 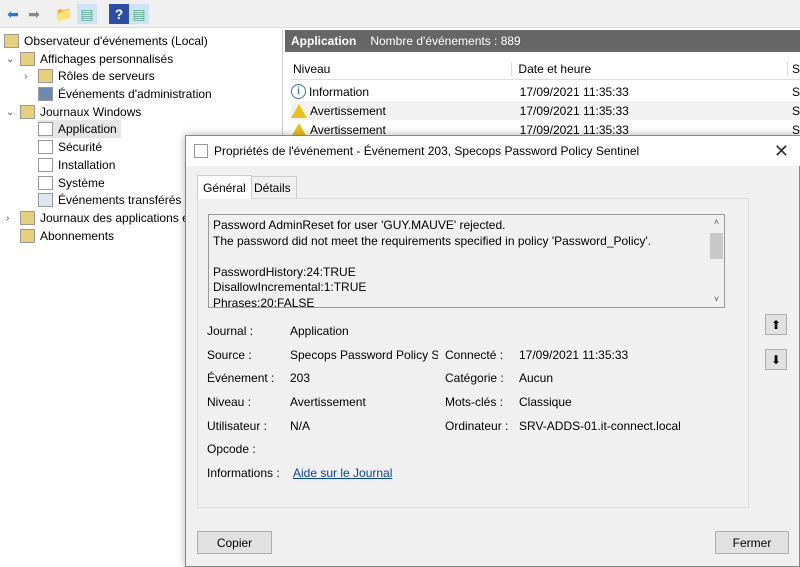 What do you see at coordinates (299, 110) in the screenshot?
I see `warning-icon` at bounding box center [299, 110].